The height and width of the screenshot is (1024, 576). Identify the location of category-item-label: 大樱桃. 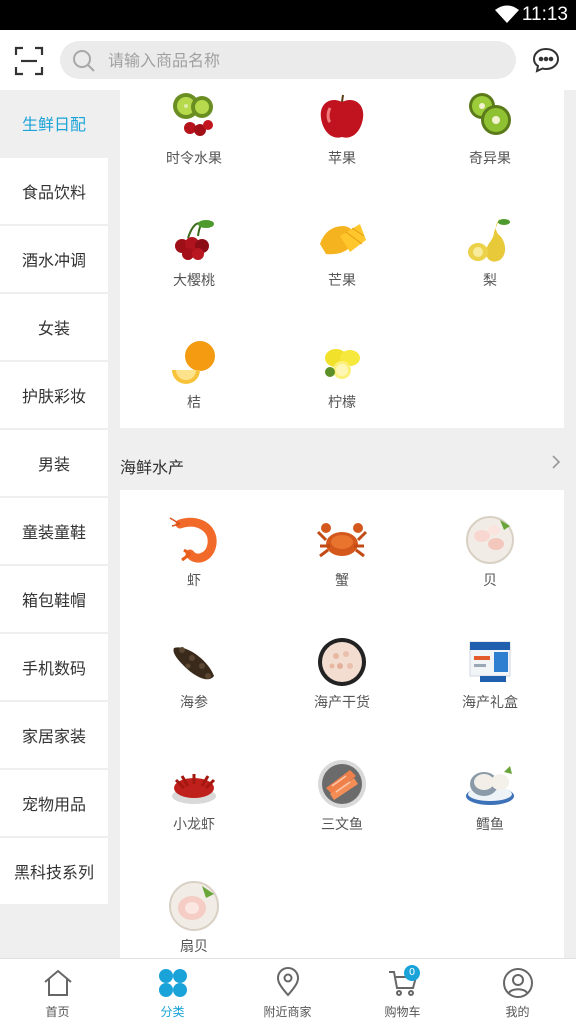
(194, 281).